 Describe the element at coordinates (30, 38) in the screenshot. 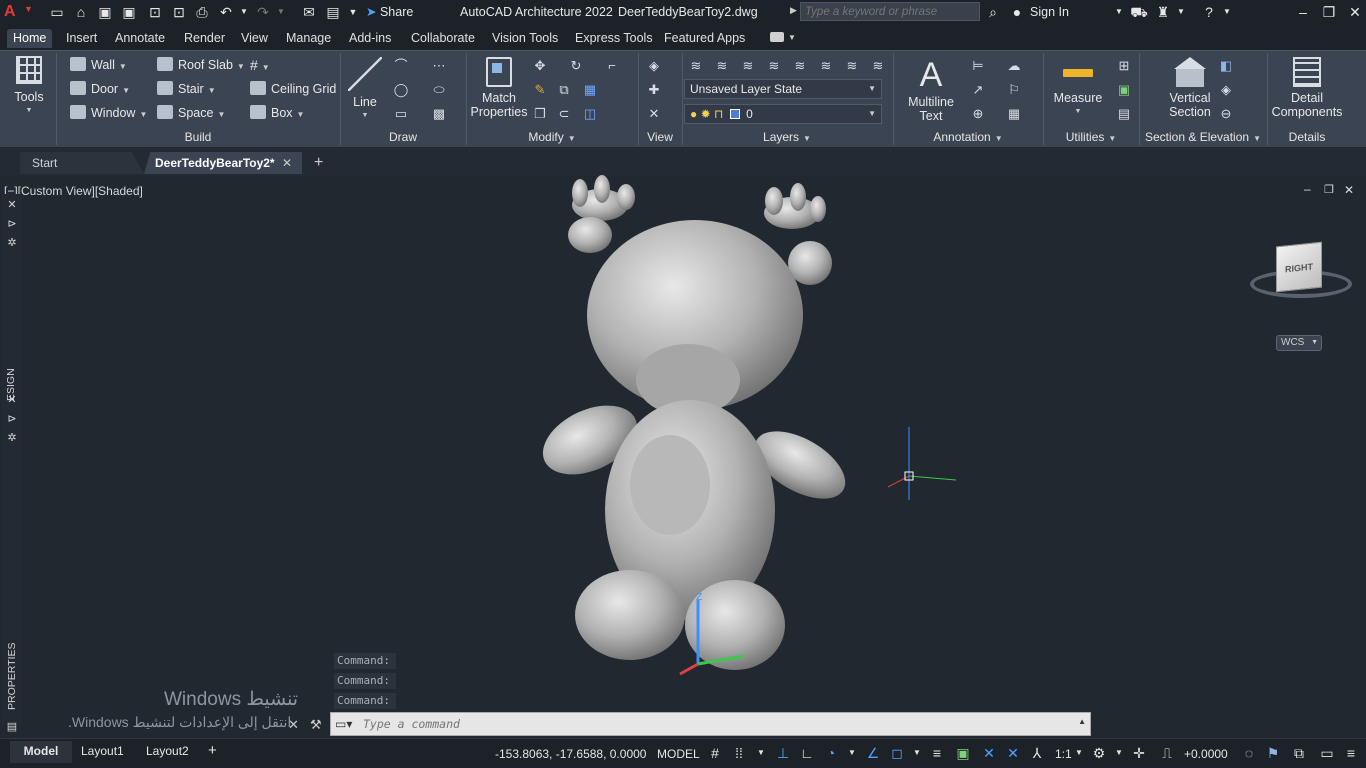

I see `tab-home: Home` at that location.